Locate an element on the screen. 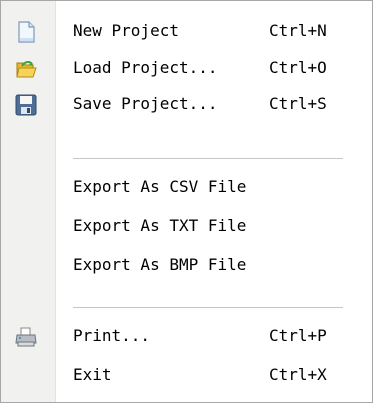 The width and height of the screenshot is (373, 403). menu-item-exit: Exit Ctrl+X is located at coordinates (186, 375).